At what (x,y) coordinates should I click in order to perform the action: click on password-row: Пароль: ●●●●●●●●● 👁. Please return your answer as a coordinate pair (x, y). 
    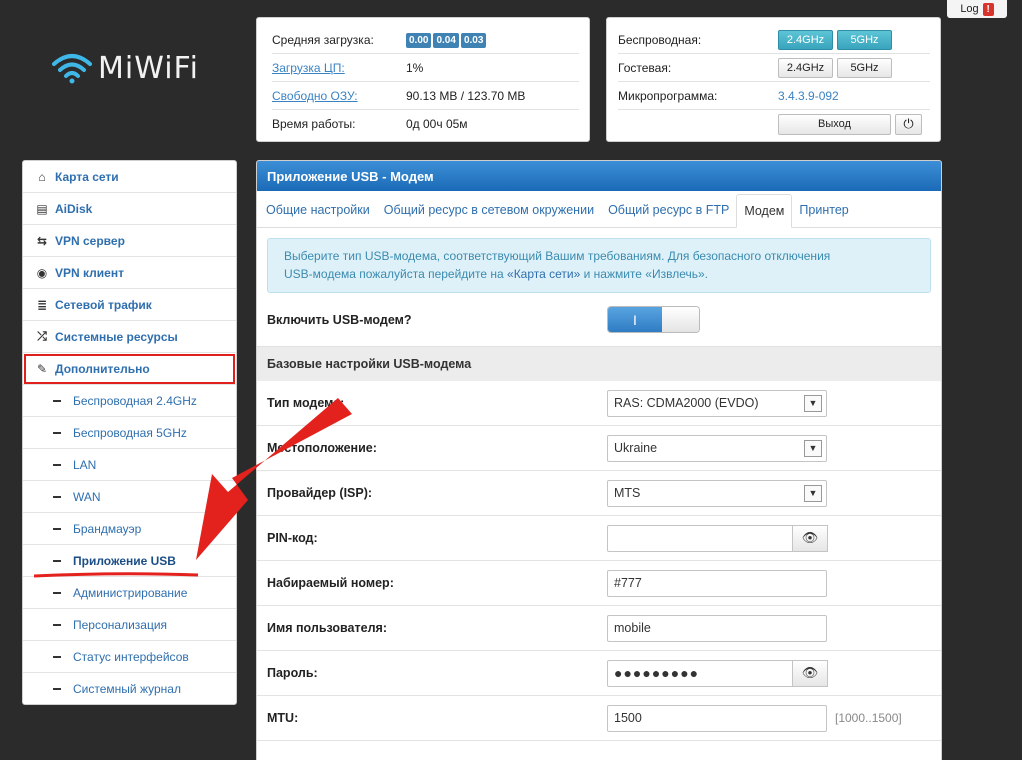
    Looking at the image, I should click on (599, 673).